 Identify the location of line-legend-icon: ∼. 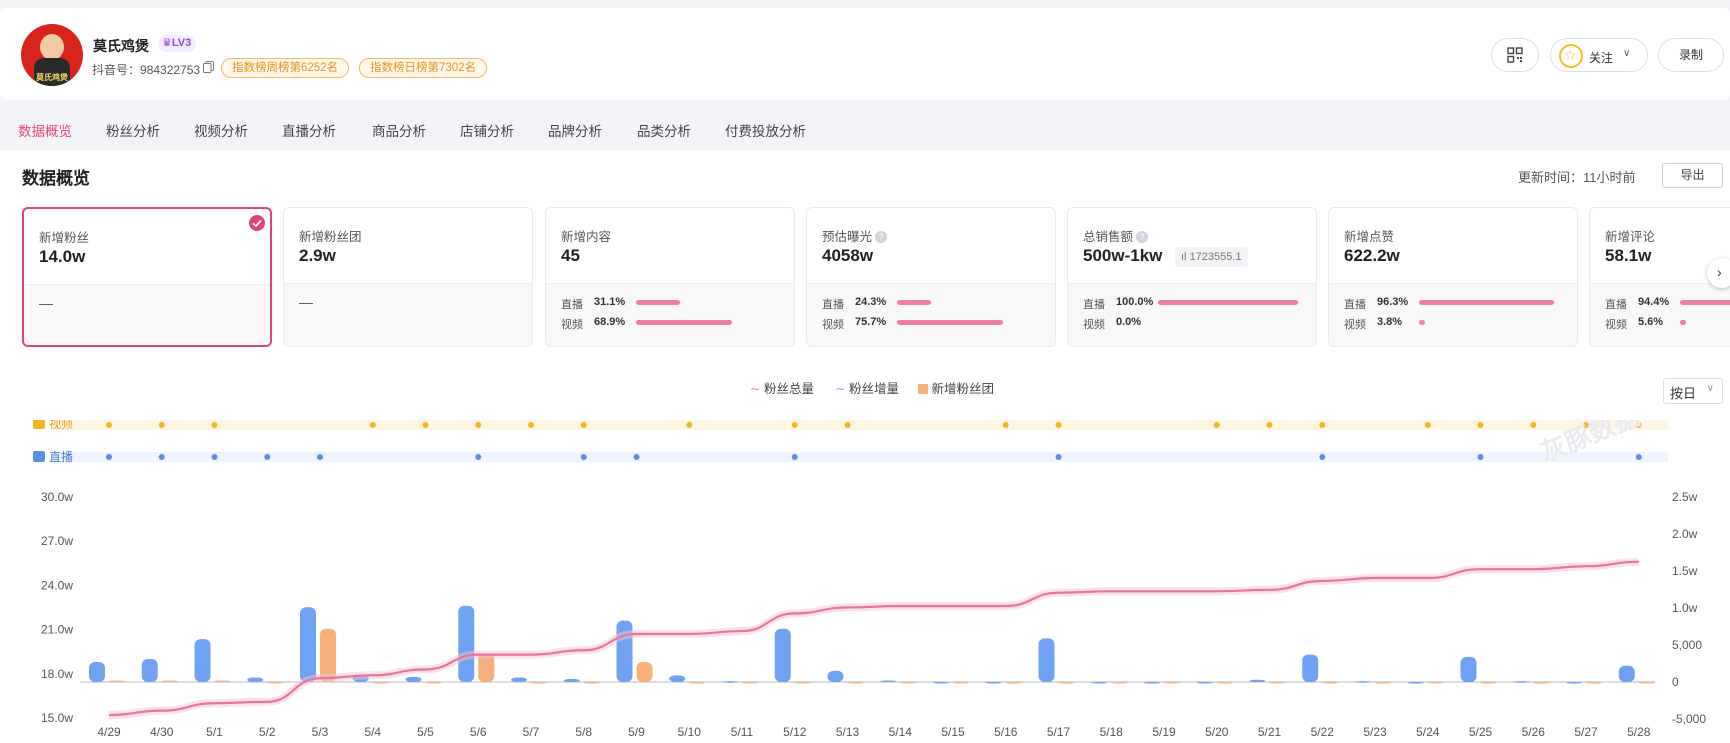
(755, 389).